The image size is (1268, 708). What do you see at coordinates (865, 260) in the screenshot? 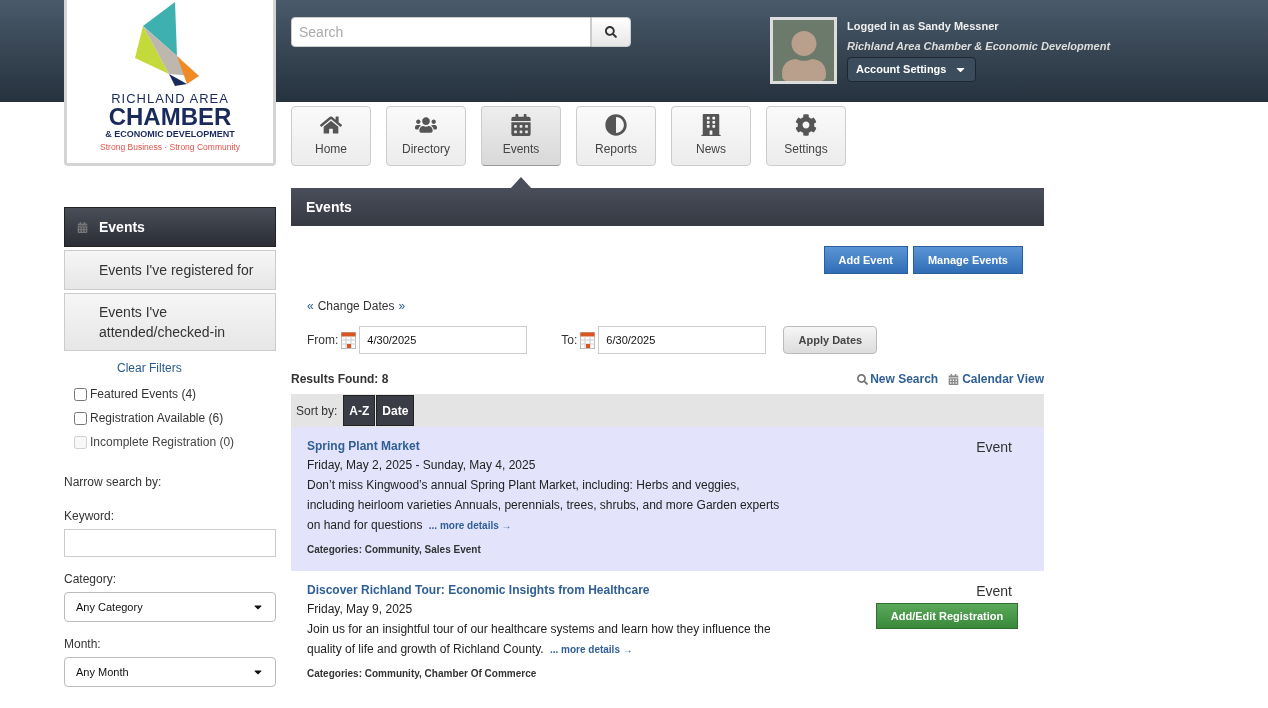
I see `action-button: Add Event` at bounding box center [865, 260].